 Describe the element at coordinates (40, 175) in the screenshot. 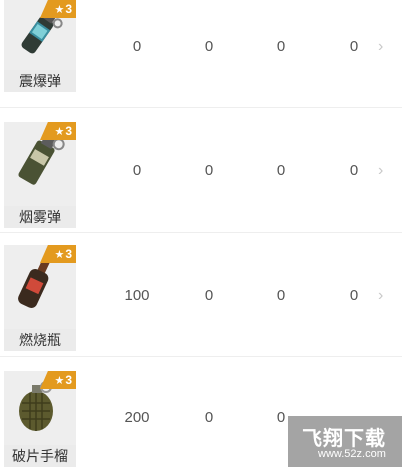

I see `item-thumbnail: ★3 烟雾弹` at that location.